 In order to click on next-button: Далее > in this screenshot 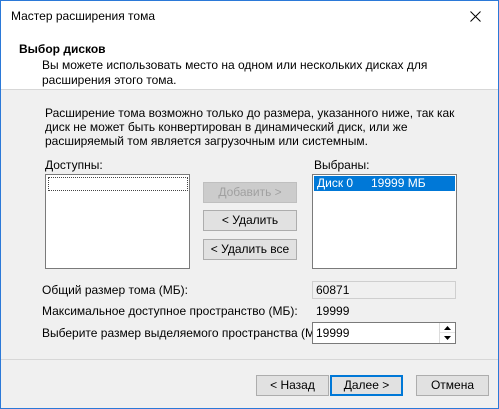, I will do `click(366, 385)`.